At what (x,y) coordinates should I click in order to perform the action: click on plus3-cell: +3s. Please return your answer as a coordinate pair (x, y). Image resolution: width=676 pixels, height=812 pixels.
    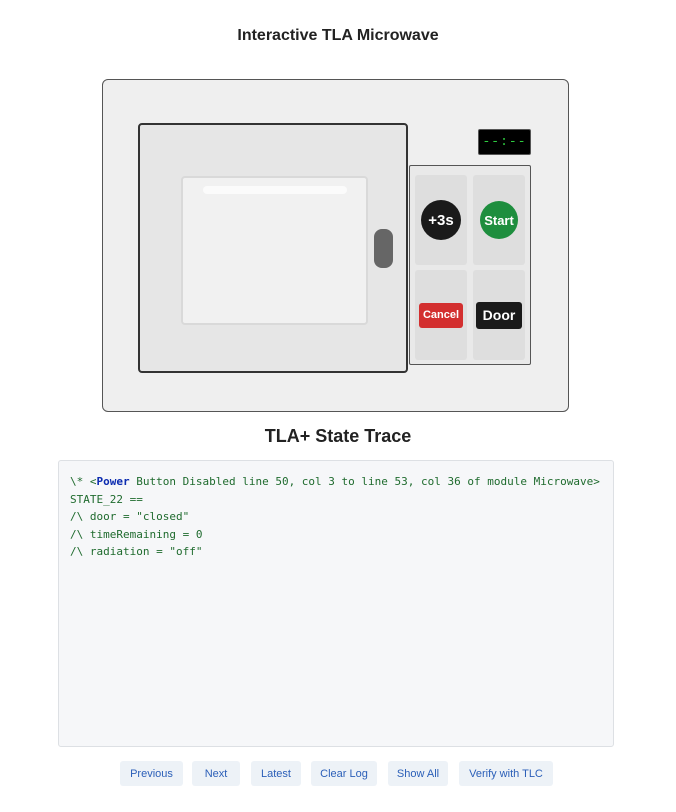
    Looking at the image, I should click on (441, 220).